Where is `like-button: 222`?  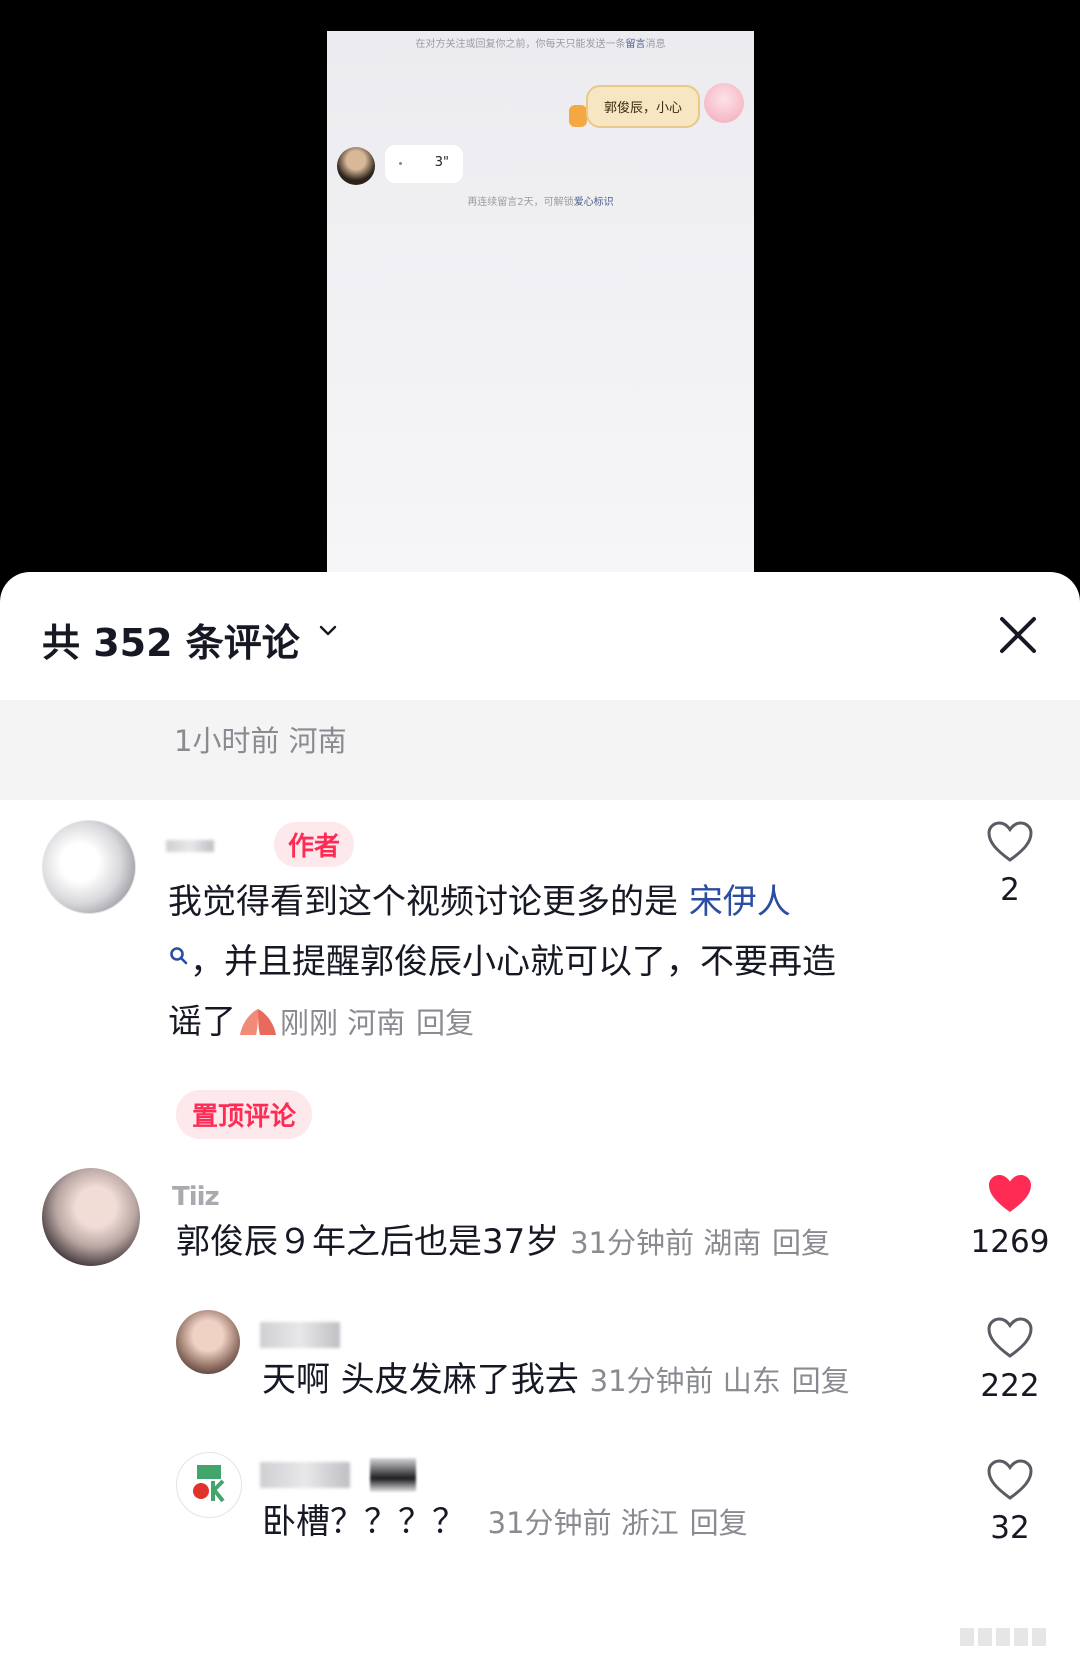 like-button: 222 is located at coordinates (1010, 1360).